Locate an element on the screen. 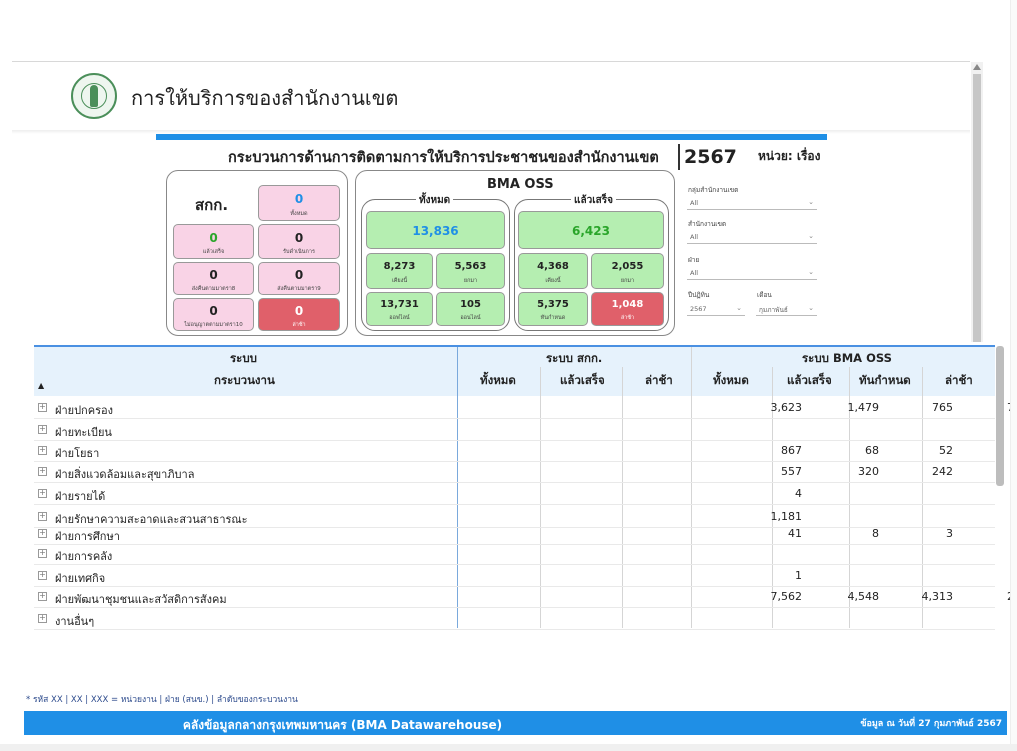  year-display: 2567 is located at coordinates (710, 157).